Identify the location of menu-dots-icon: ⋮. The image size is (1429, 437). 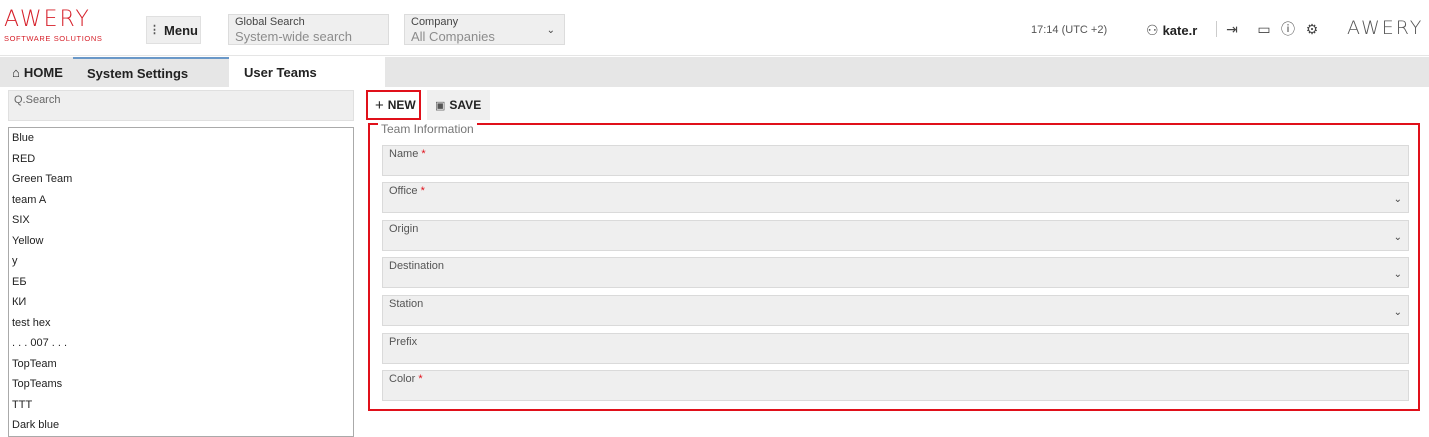
(155, 29).